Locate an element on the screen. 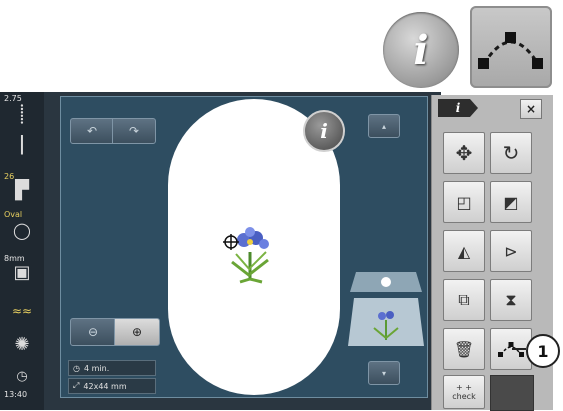  check-arrows-icon: + + is located at coordinates (464, 387).